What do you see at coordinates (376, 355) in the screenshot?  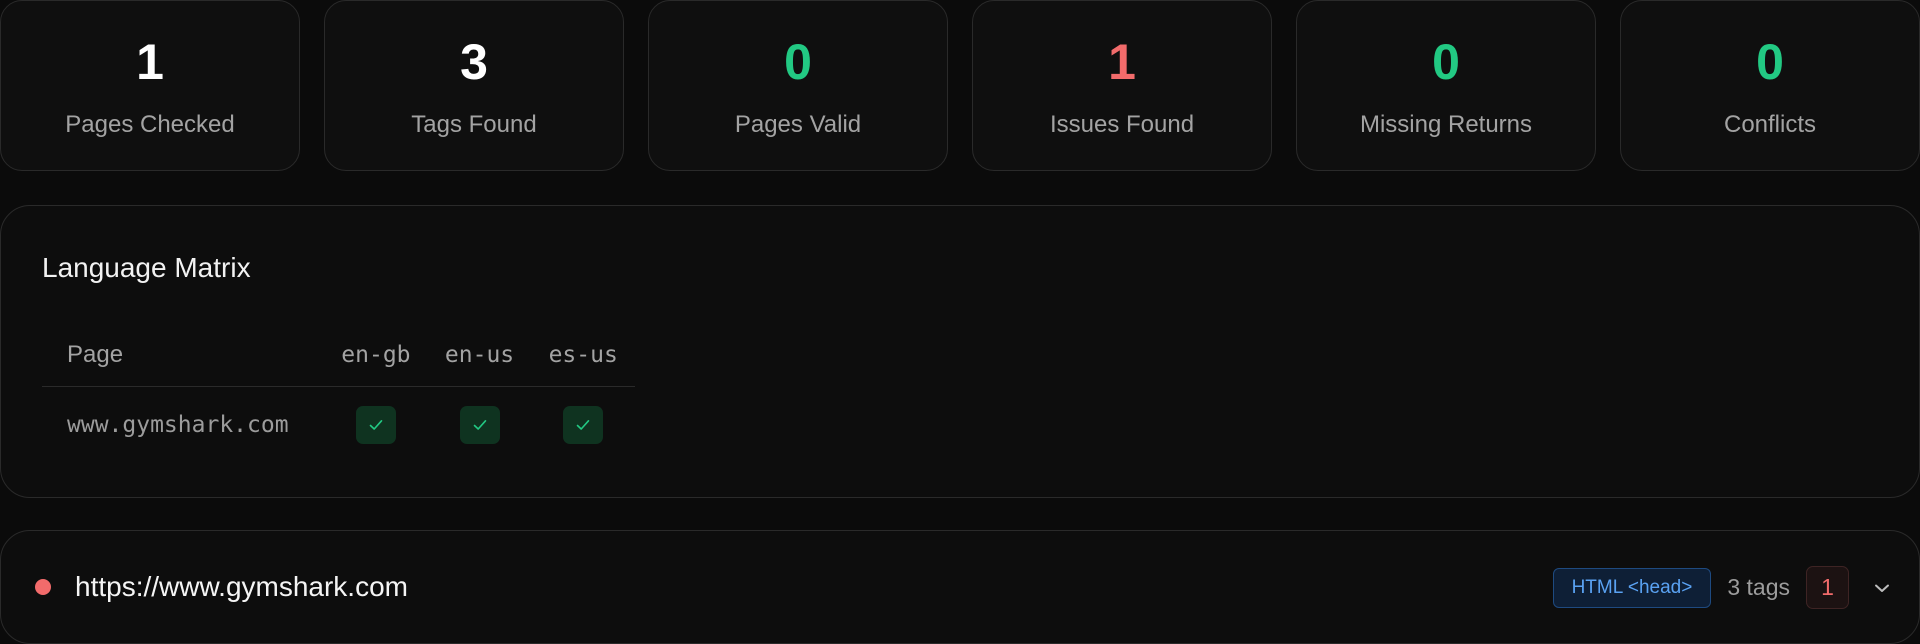 I see `column-header-language: en-gb` at bounding box center [376, 355].